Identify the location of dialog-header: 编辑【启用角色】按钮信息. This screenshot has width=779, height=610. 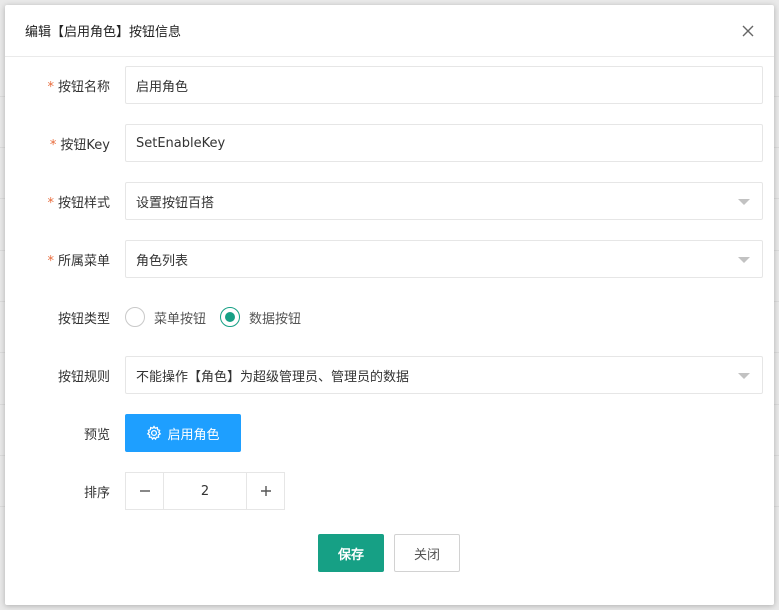
(389, 31).